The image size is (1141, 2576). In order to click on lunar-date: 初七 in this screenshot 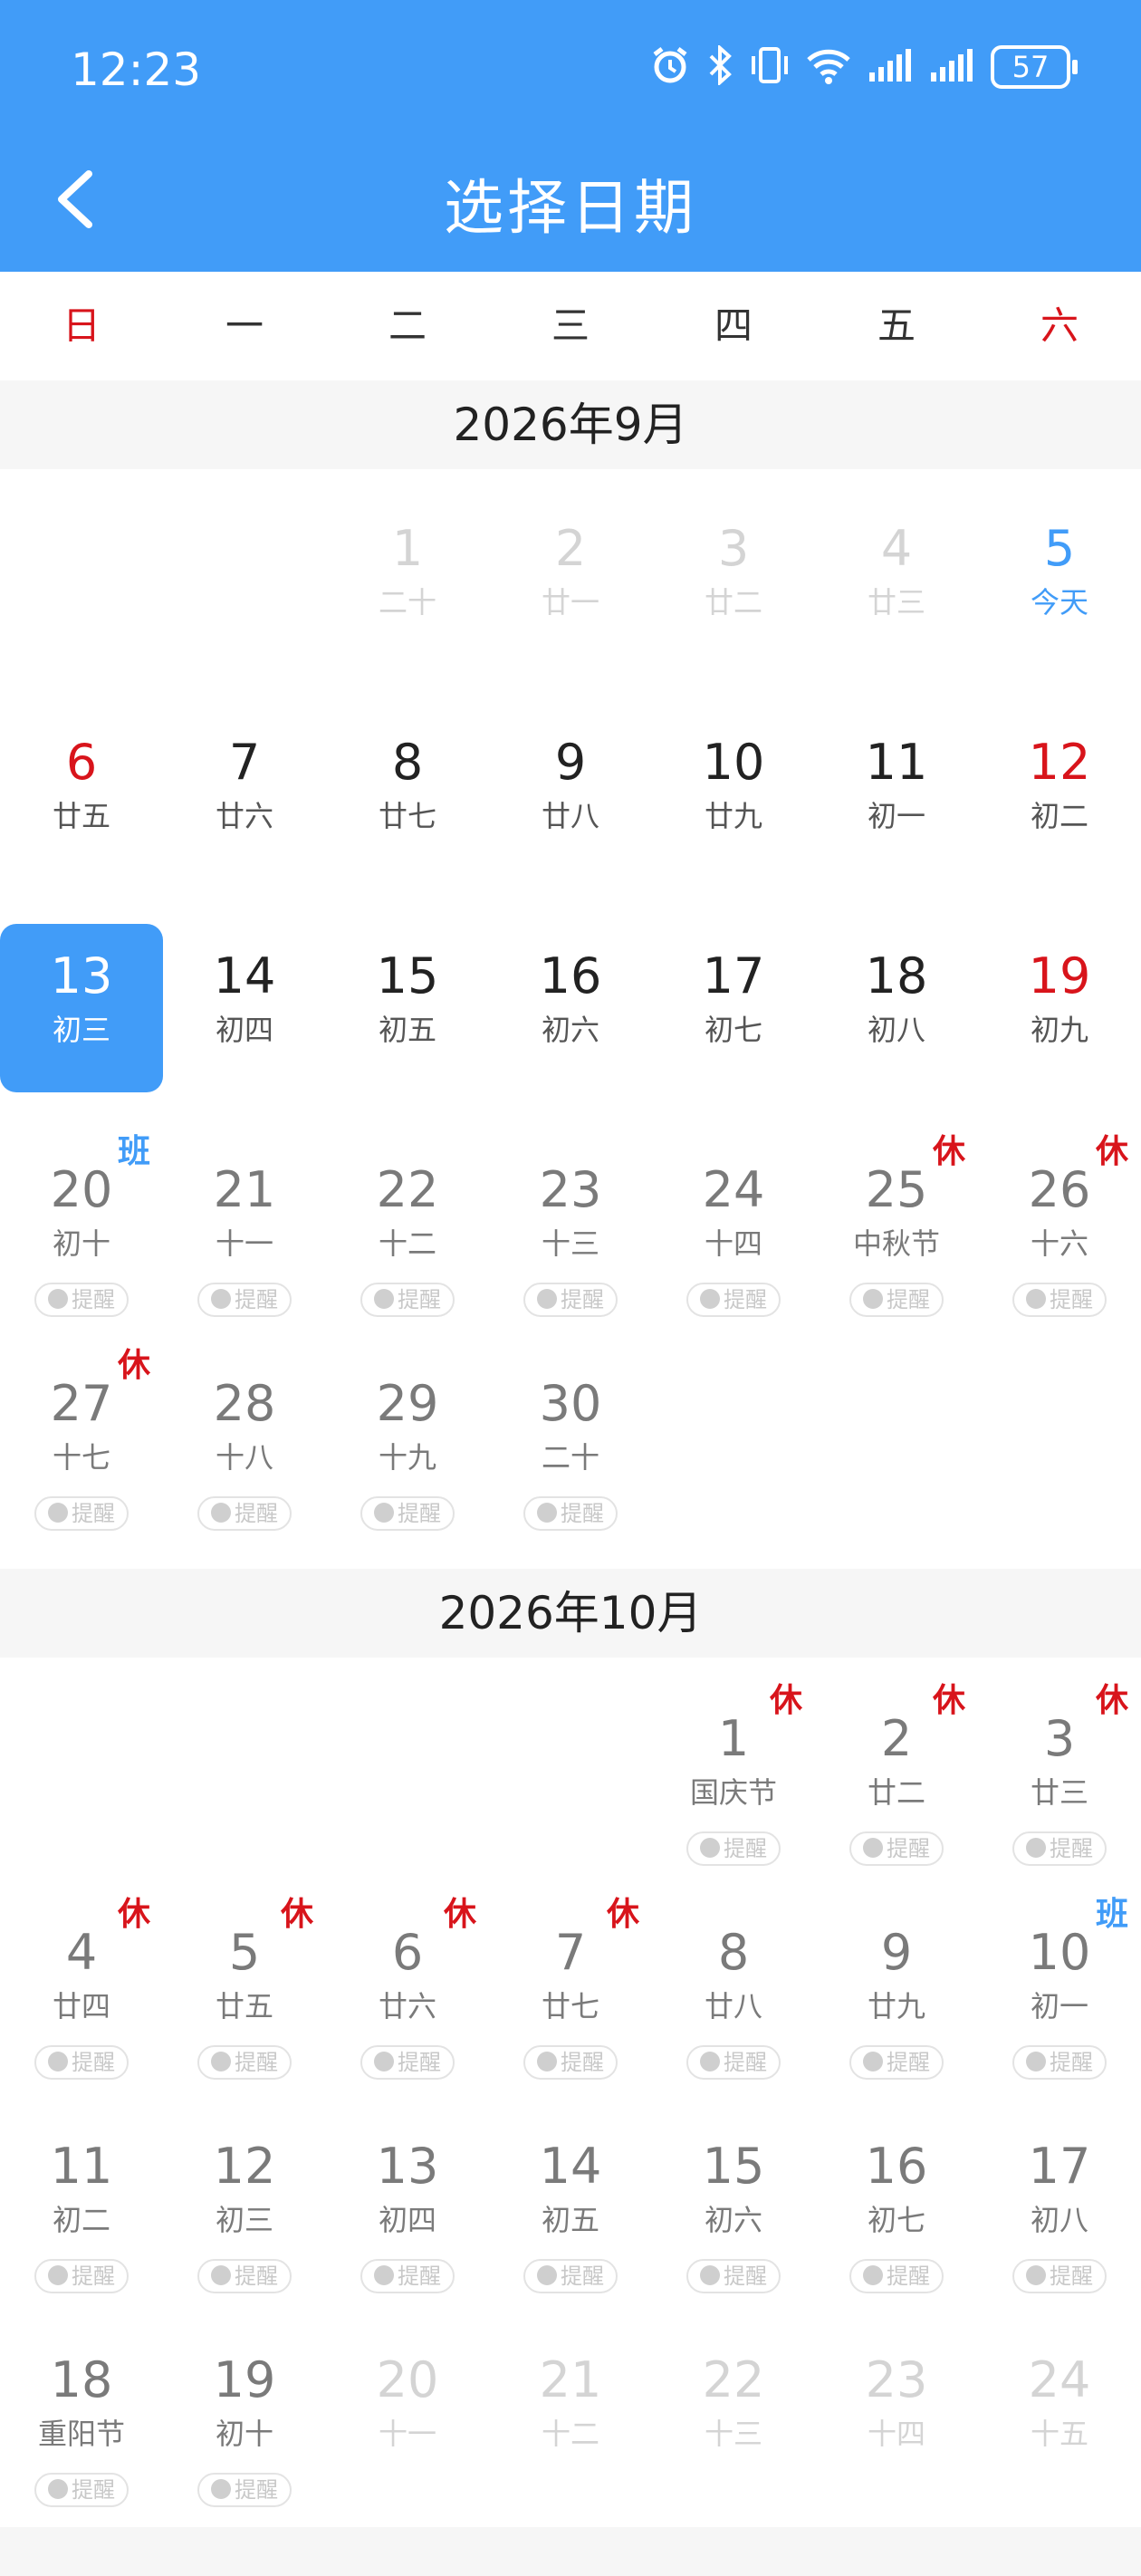, I will do `click(733, 1030)`.